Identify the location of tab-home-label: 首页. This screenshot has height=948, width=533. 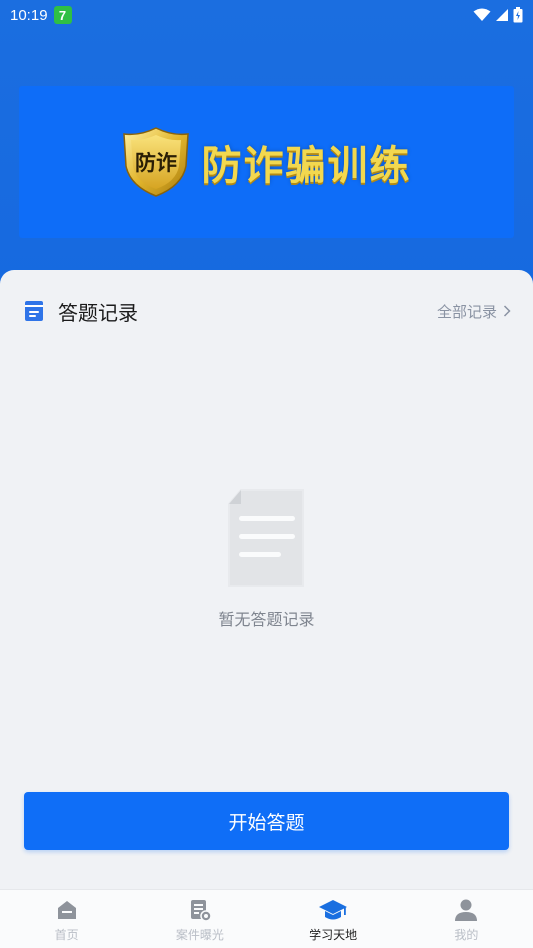
(66, 935).